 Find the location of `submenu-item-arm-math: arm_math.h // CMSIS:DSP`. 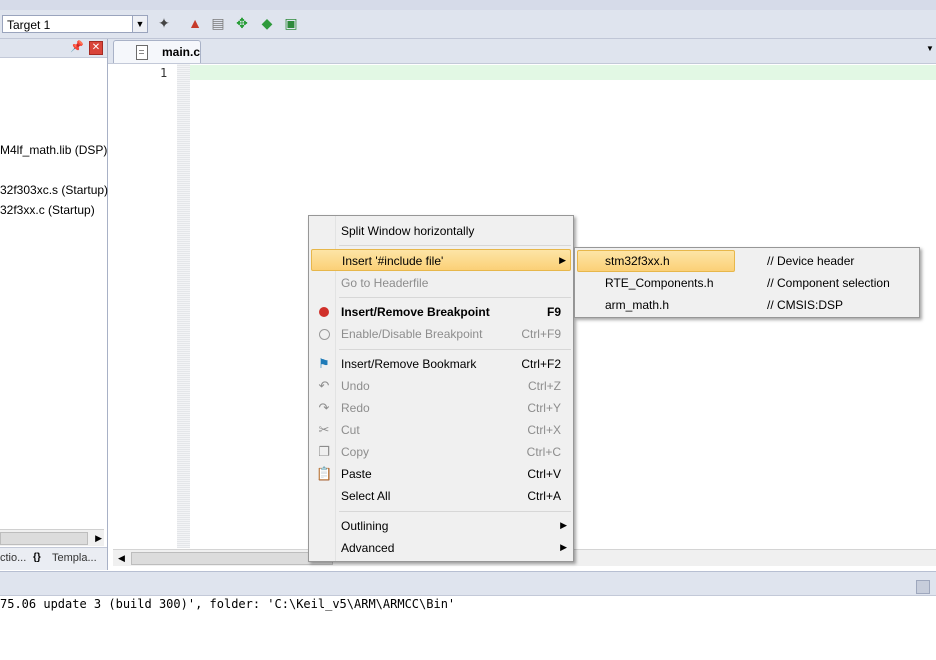

submenu-item-arm-math: arm_math.h // CMSIS:DSP is located at coordinates (710, 305).